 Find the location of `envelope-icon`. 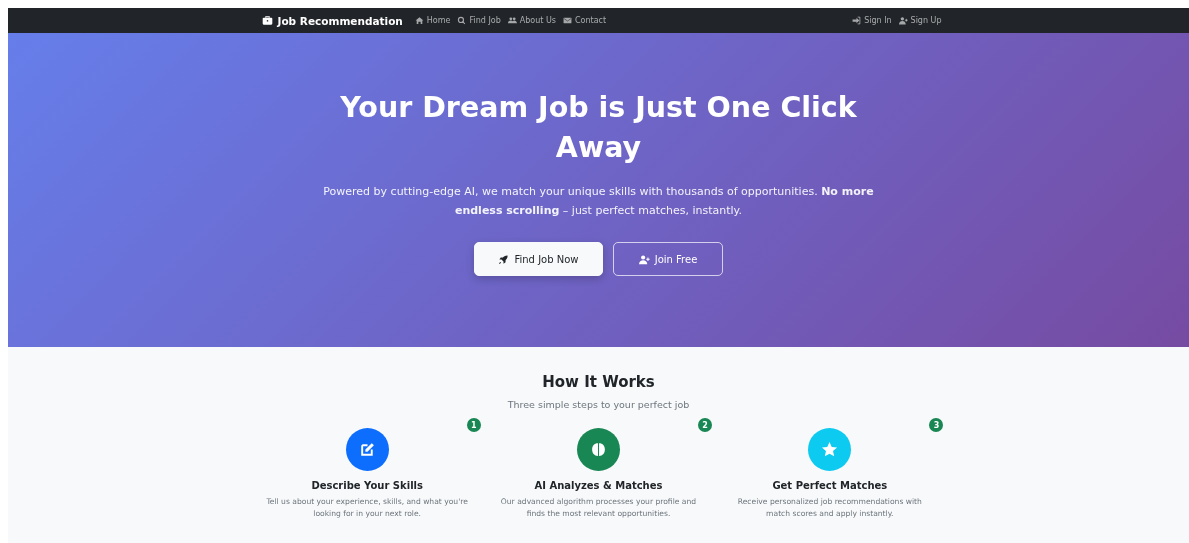

envelope-icon is located at coordinates (567, 20).